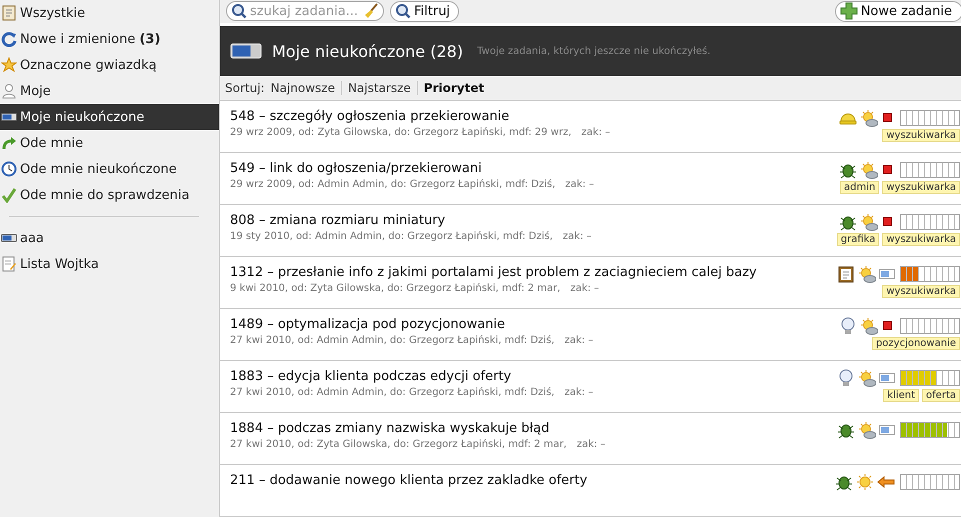 This screenshot has width=961, height=517. I want to click on new-task-button: Nowe zadanie, so click(897, 11).